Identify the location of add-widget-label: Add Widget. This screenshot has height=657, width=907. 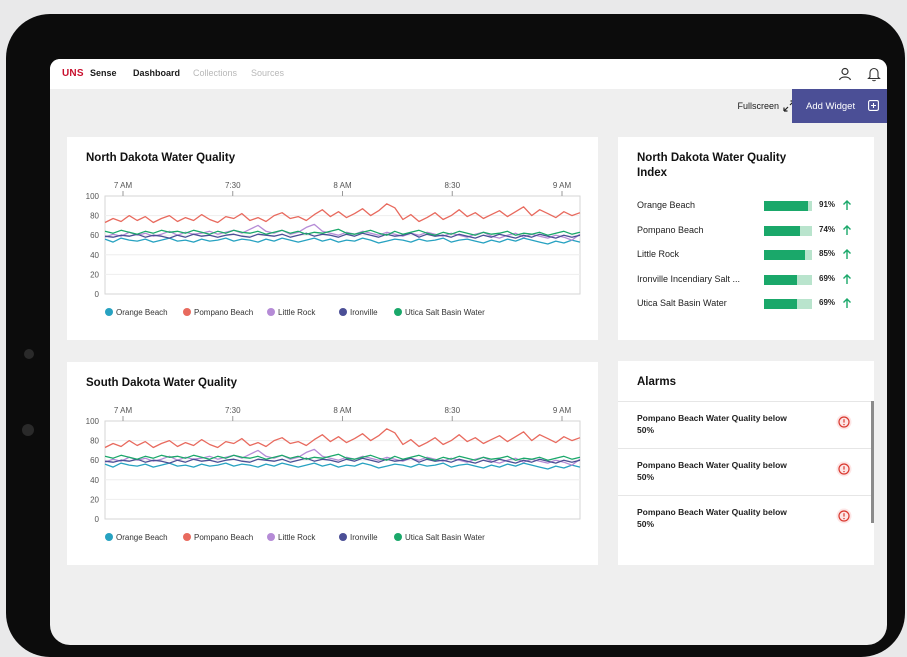
(831, 106).